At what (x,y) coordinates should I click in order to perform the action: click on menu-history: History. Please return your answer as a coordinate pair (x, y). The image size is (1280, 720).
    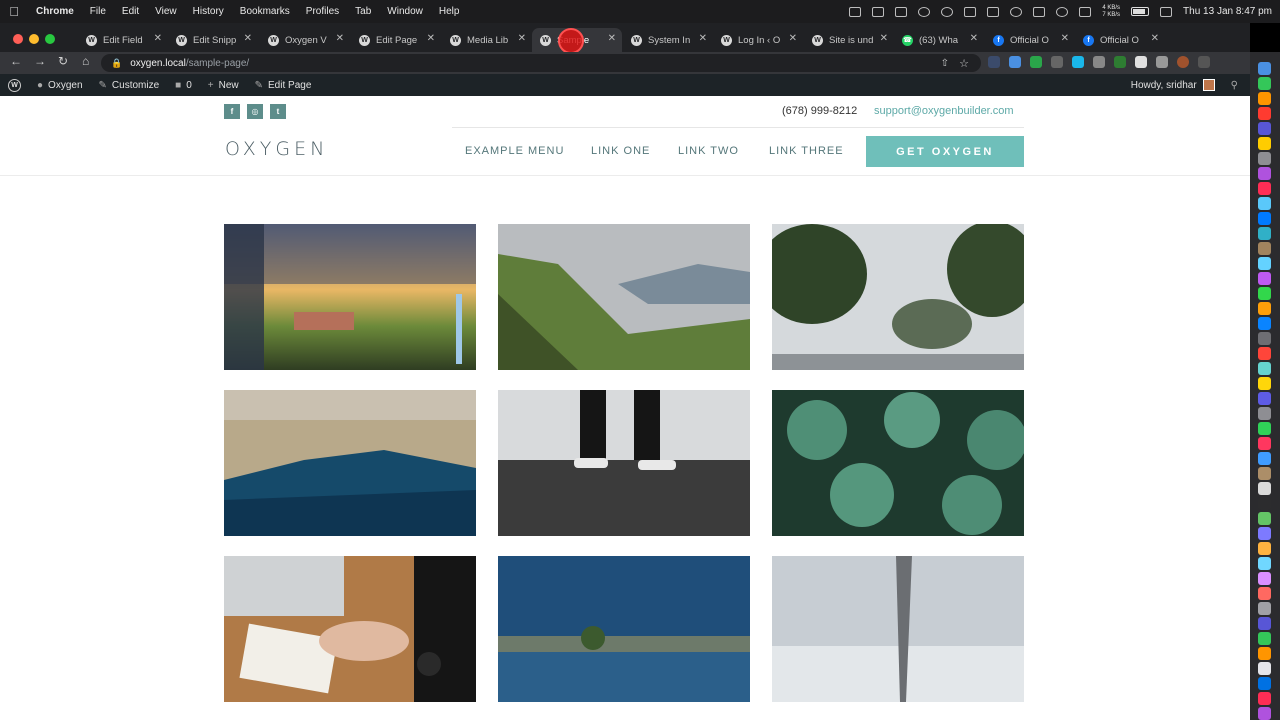
    Looking at the image, I should click on (208, 11).